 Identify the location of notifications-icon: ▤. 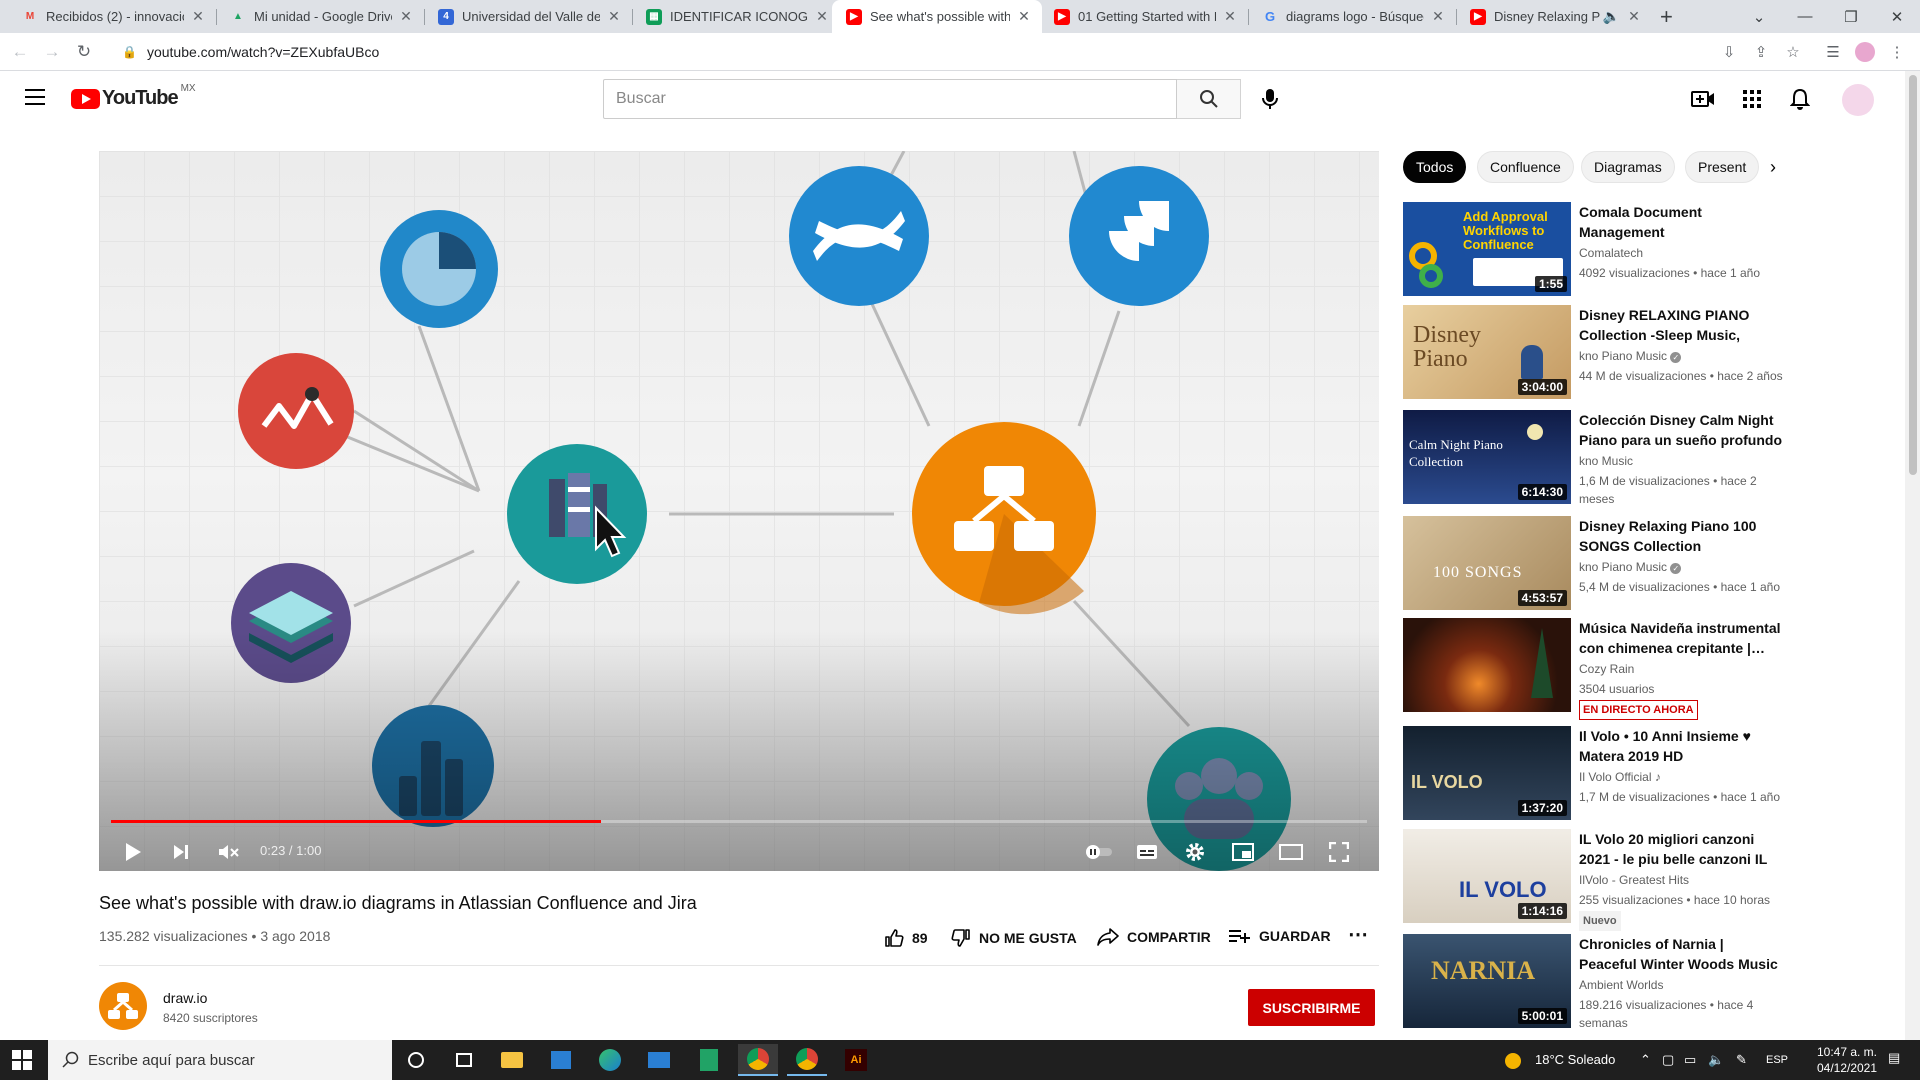
(1894, 1058).